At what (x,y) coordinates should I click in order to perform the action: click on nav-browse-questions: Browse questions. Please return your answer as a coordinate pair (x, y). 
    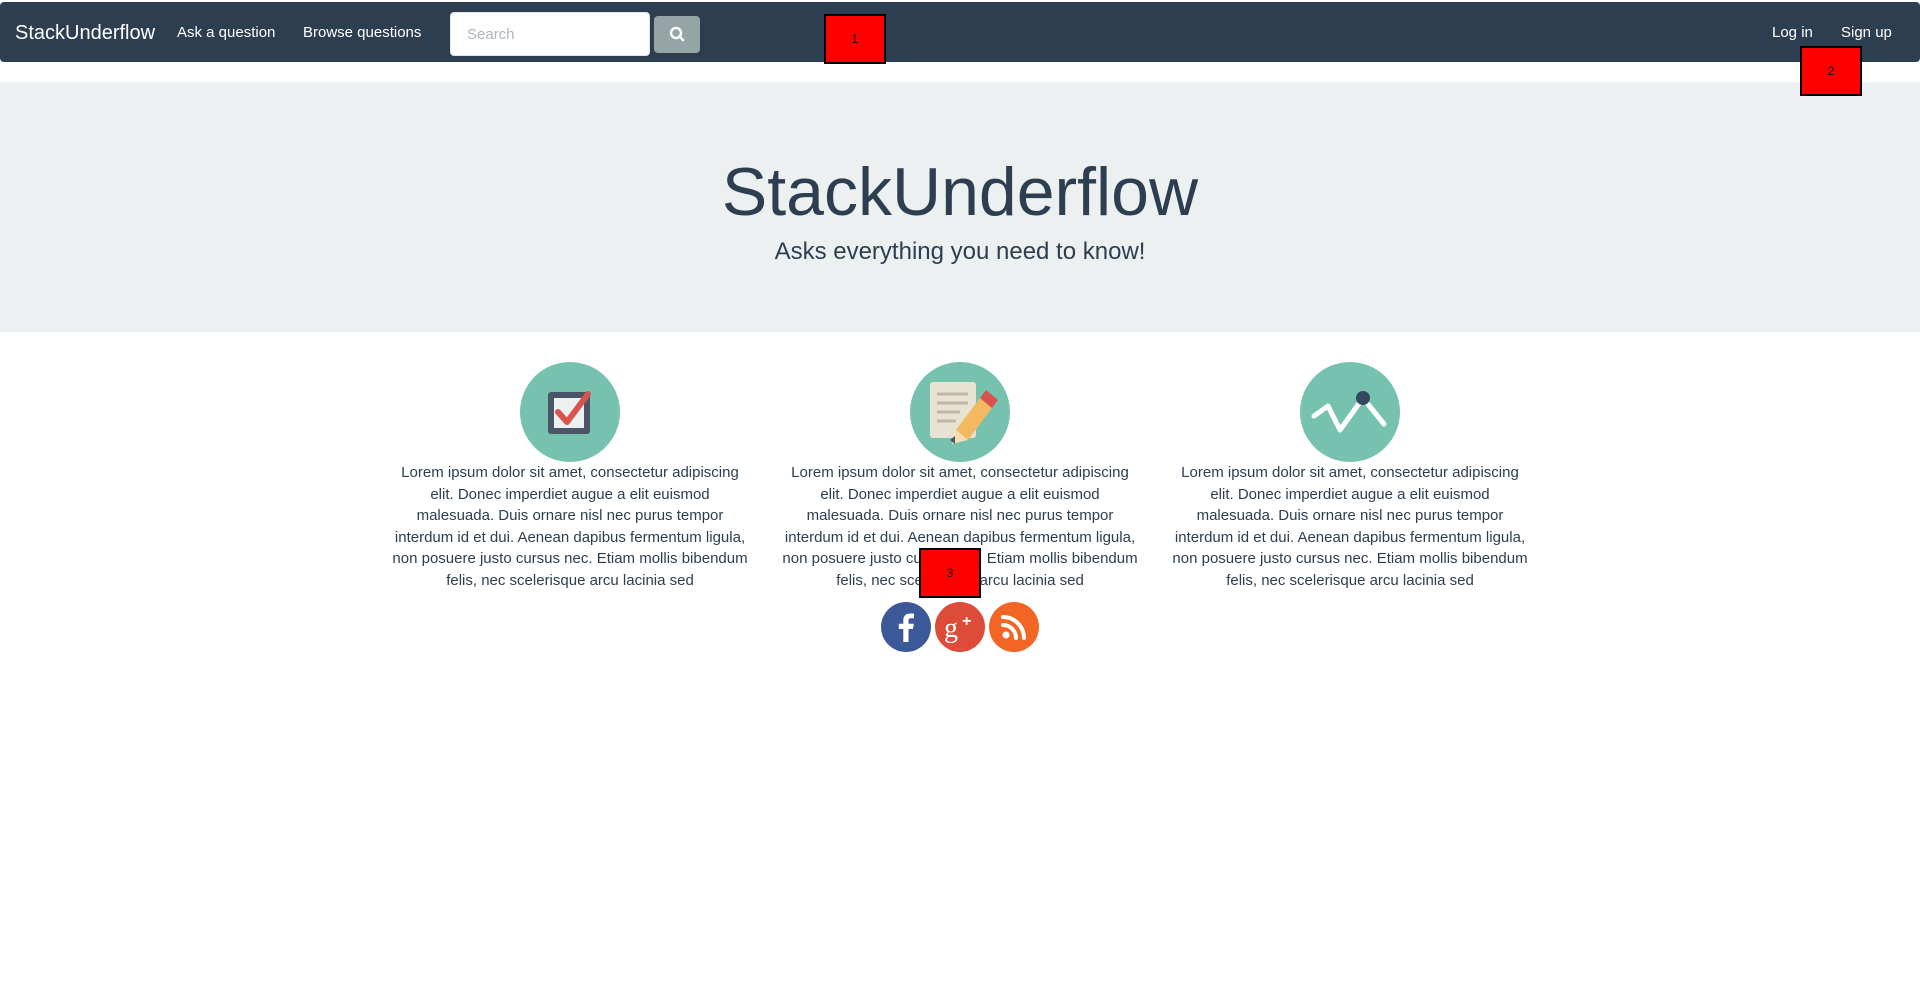
    Looking at the image, I should click on (362, 33).